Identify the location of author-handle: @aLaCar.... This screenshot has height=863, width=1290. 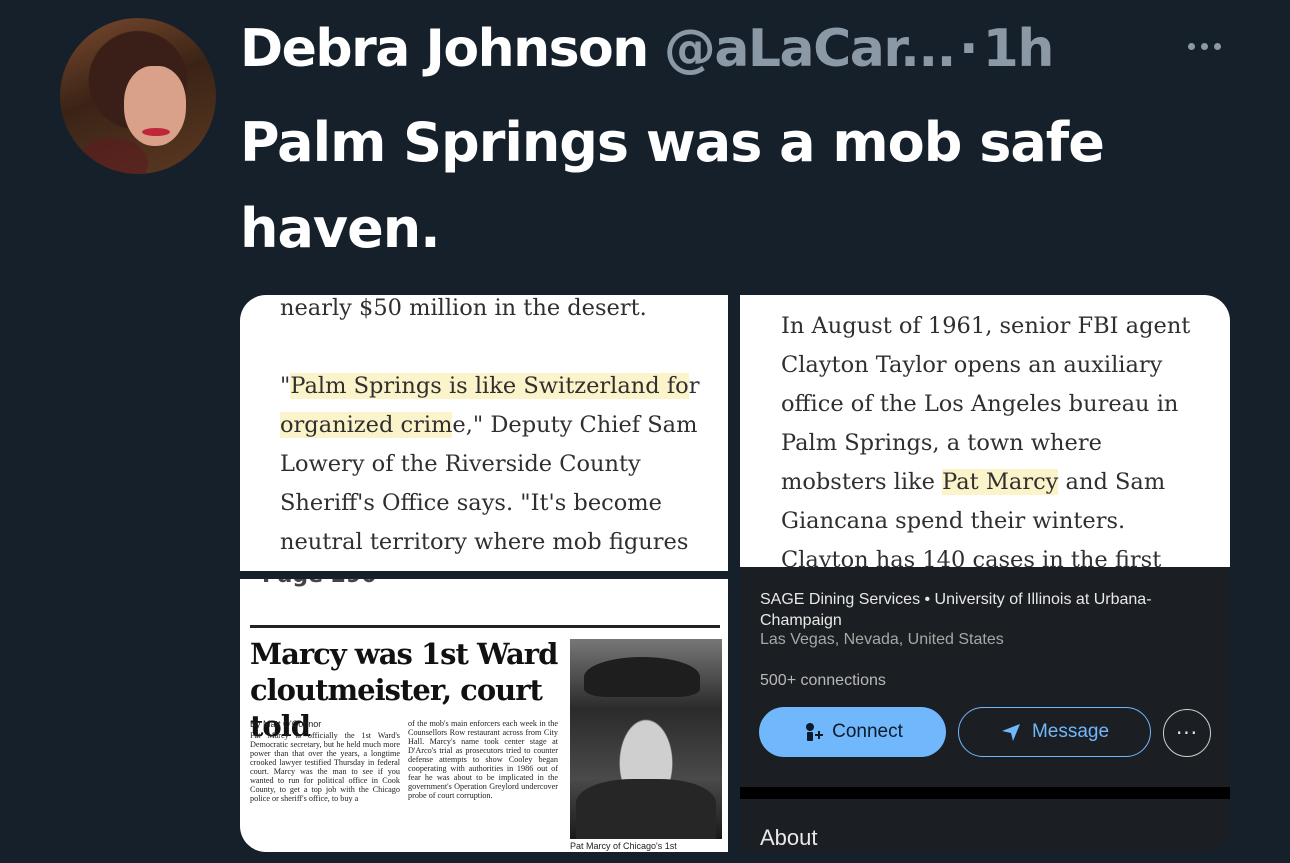
(810, 49).